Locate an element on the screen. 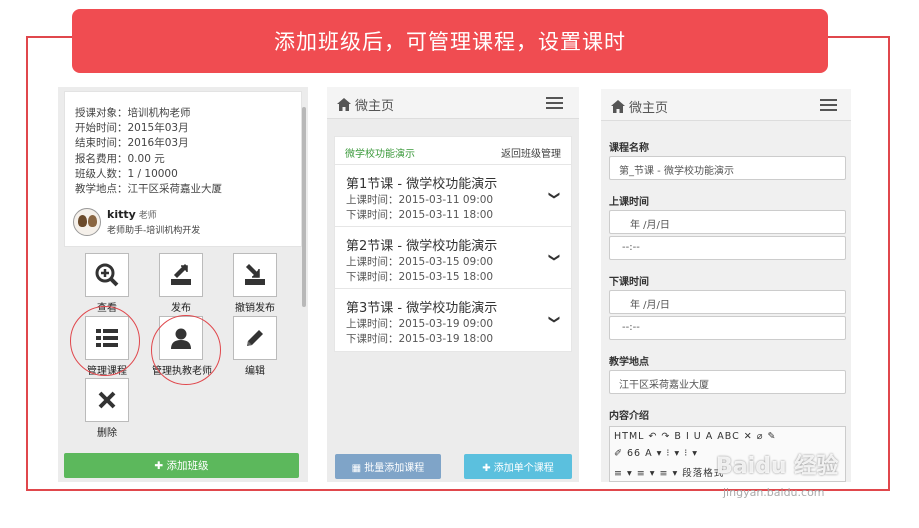  edit-button: 编辑 is located at coordinates (255, 346).